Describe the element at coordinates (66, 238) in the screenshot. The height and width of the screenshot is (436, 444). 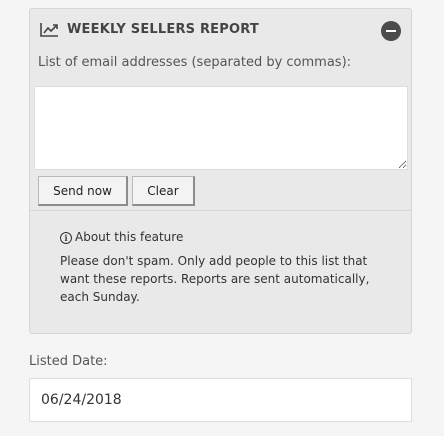
I see `info-circle-icon: i` at that location.